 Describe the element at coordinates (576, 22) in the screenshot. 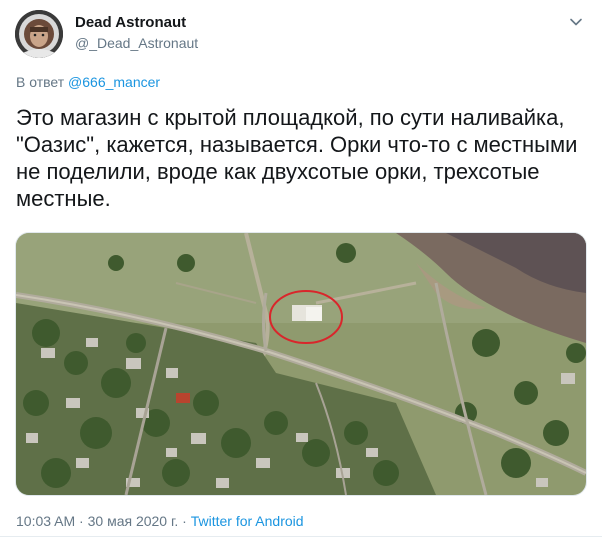

I see `chevron-down-icon` at that location.